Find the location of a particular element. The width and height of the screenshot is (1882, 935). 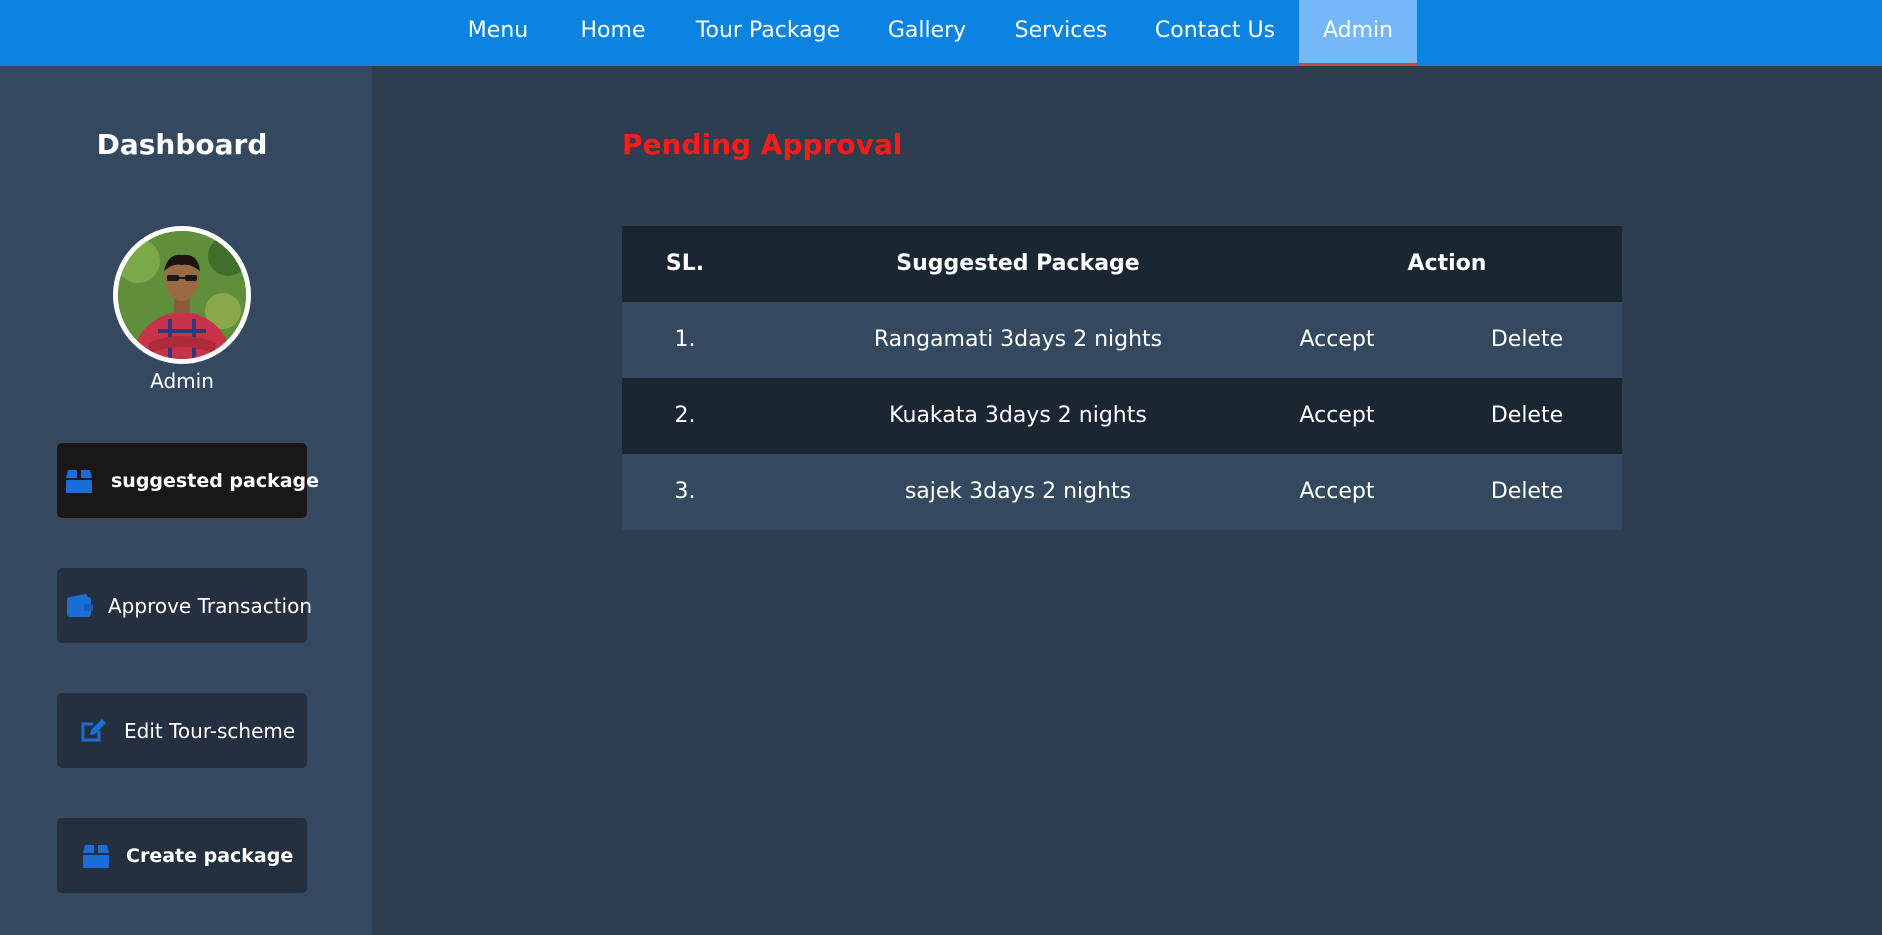

nav-gallery: Gallery is located at coordinates (927, 33).